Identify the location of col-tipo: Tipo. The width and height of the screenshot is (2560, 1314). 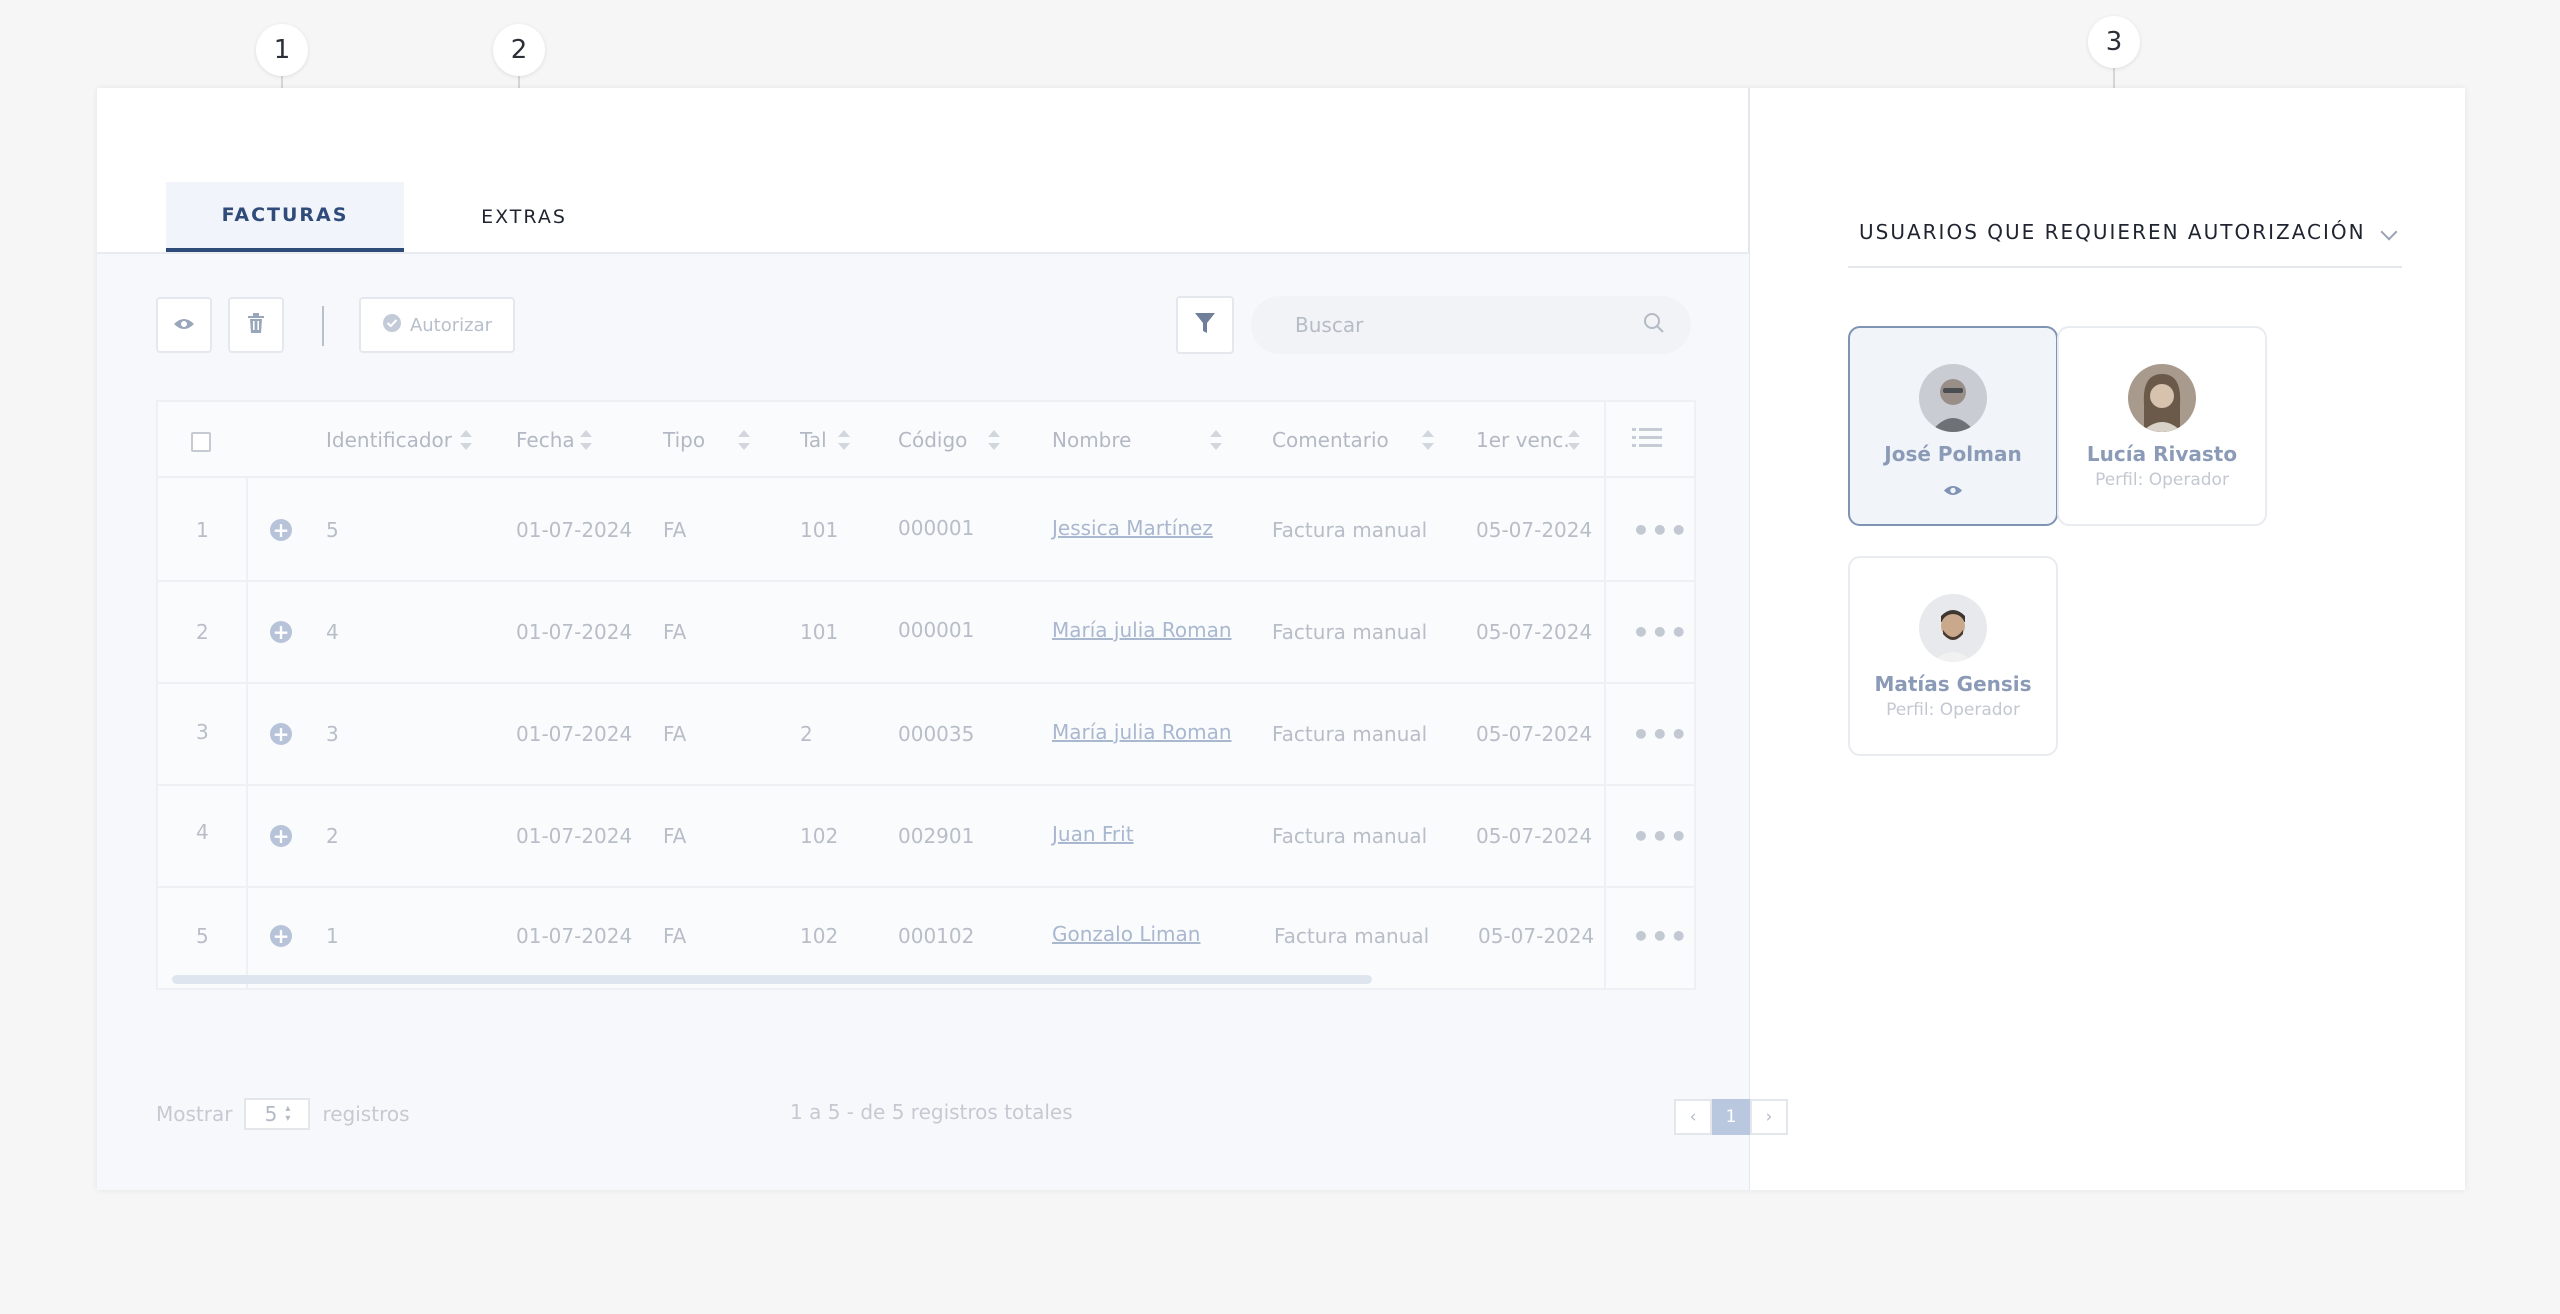
(684, 440).